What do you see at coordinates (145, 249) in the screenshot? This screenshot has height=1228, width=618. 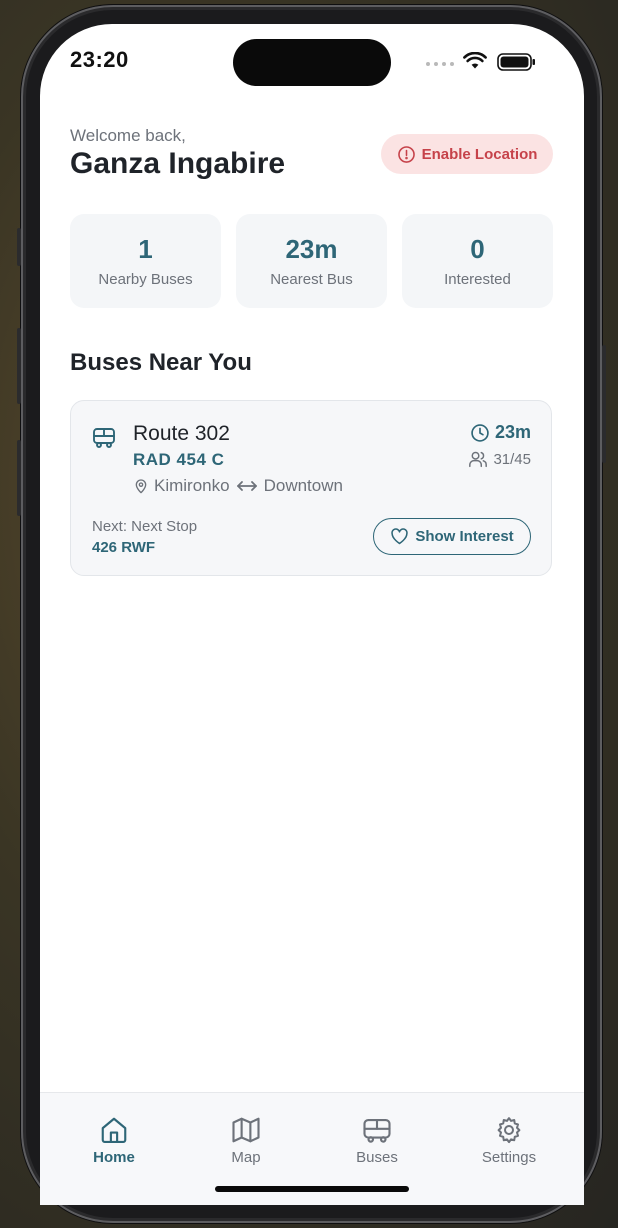 I see `stat-value: 1` at bounding box center [145, 249].